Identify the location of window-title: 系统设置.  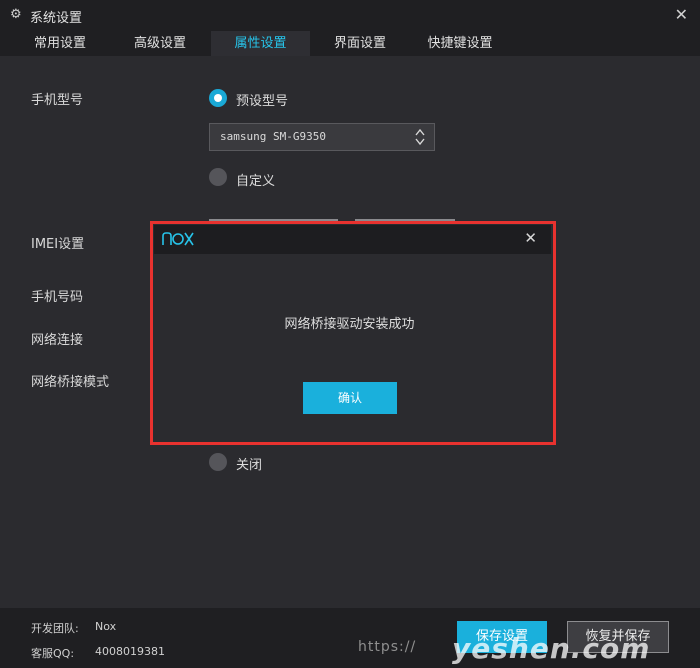
(56, 18).